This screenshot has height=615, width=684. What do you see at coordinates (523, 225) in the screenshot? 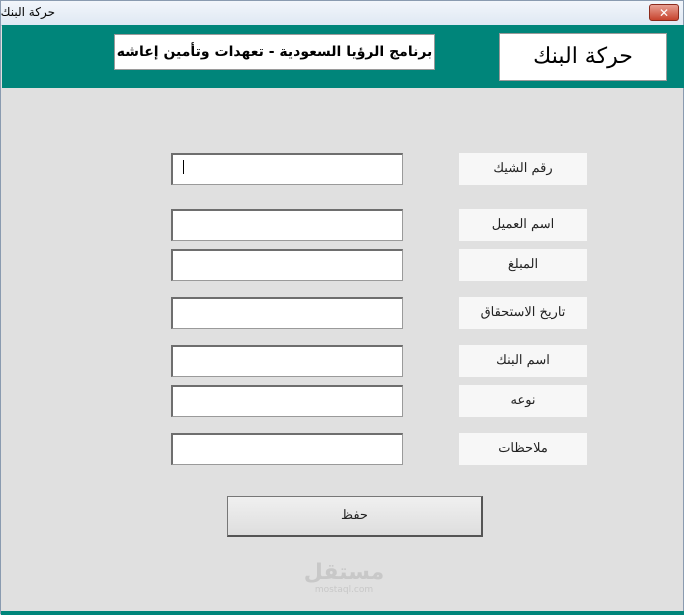
I see `customer-name-label: اسم العميل` at bounding box center [523, 225].